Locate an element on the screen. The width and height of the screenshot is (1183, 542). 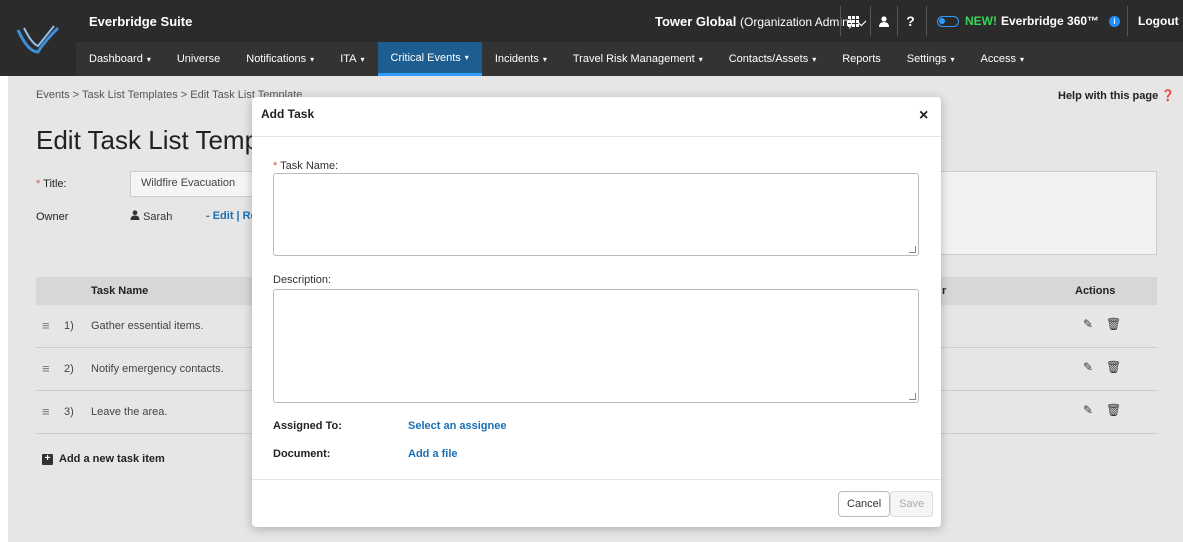
nav-item-dashboard: Dashboard ▾ is located at coordinates (120, 59).